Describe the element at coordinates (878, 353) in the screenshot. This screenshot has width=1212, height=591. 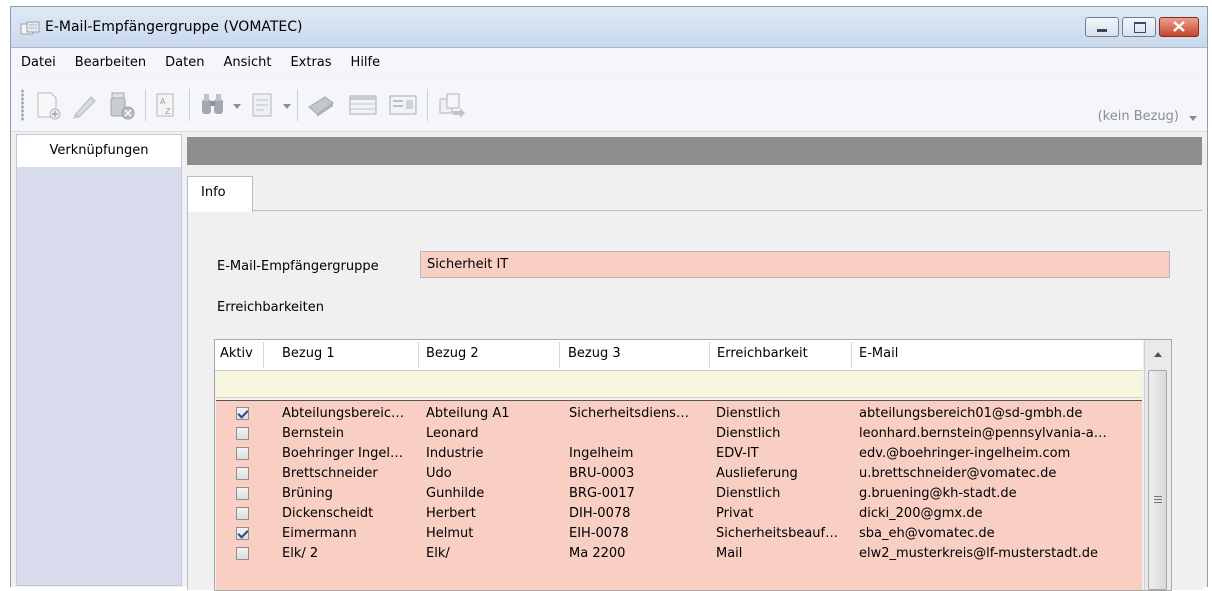
I see `column-header-email: E-Mail` at that location.